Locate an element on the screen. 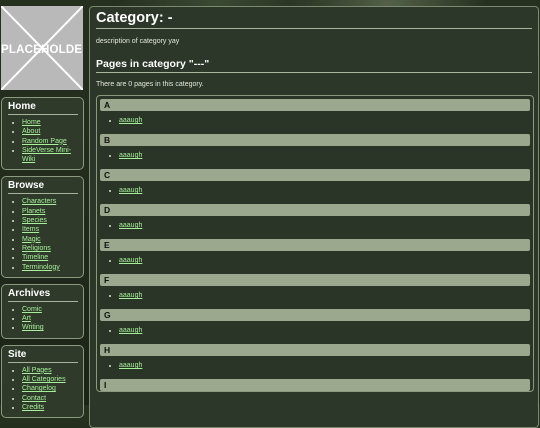 This screenshot has height=428, width=540. sidebar-link-random-page: Random Page is located at coordinates (44, 141).